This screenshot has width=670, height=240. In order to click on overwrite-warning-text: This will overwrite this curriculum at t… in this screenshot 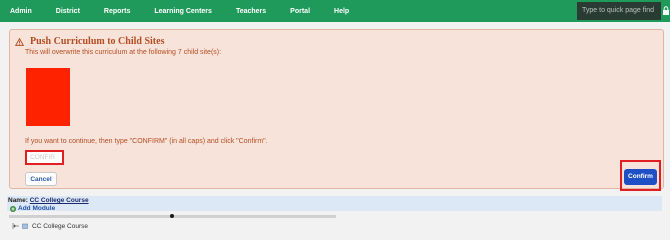, I will do `click(123, 52)`.